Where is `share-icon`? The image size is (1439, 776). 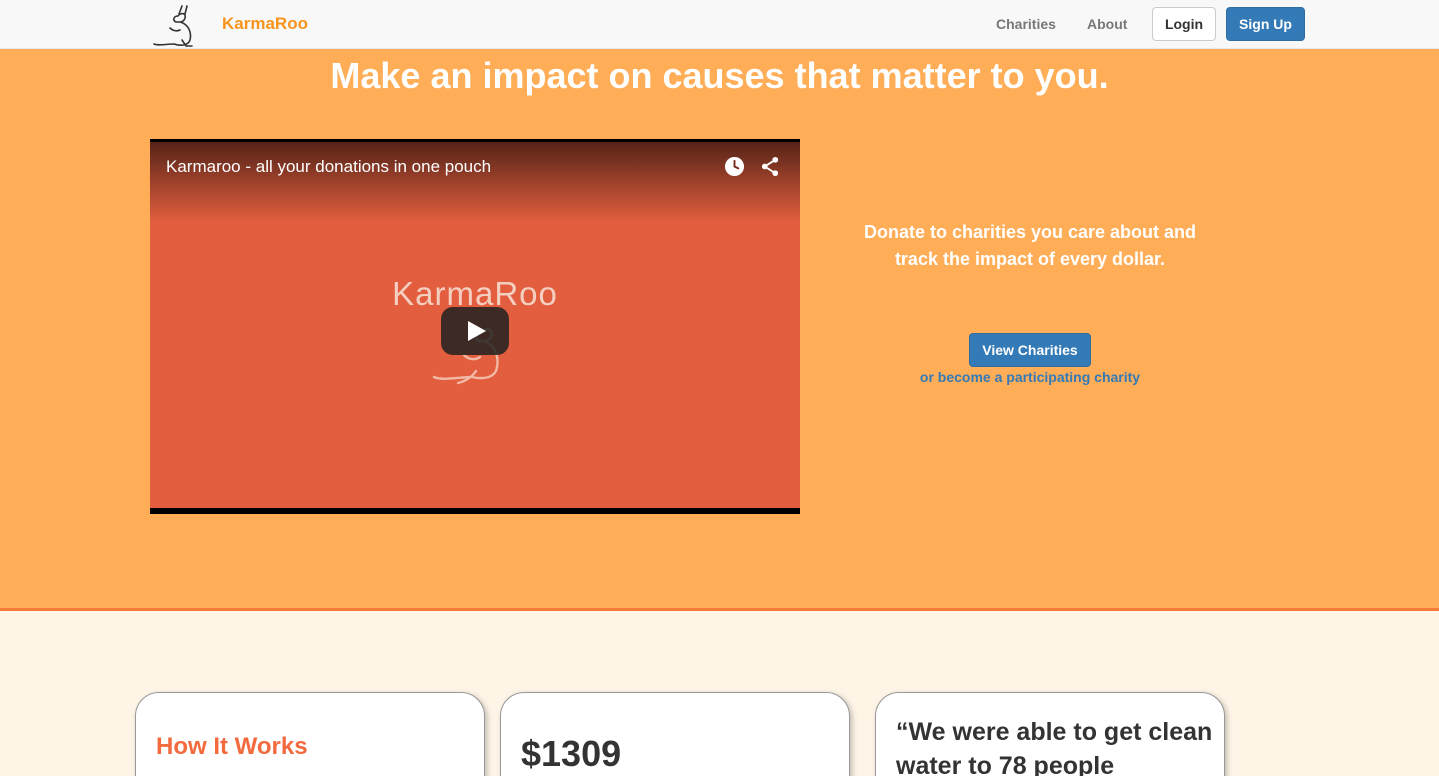 share-icon is located at coordinates (770, 166).